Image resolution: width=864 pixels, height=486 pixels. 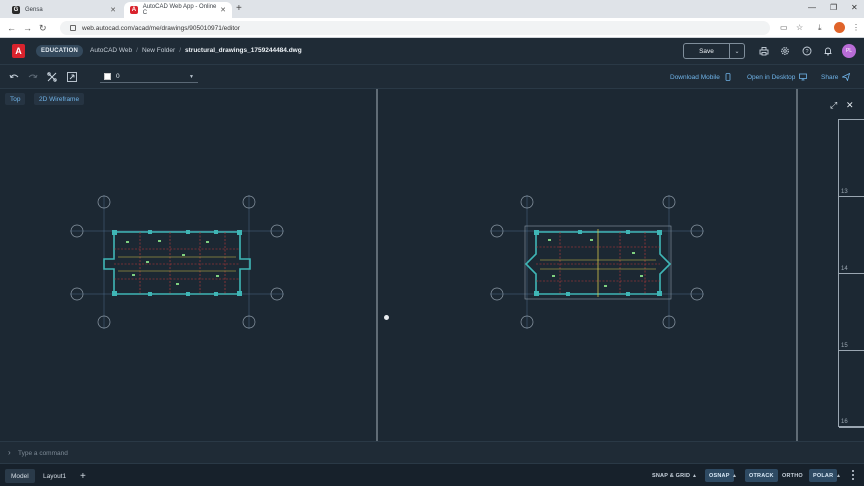 I want to click on tab-layout1: Layout1, so click(x=54, y=476).